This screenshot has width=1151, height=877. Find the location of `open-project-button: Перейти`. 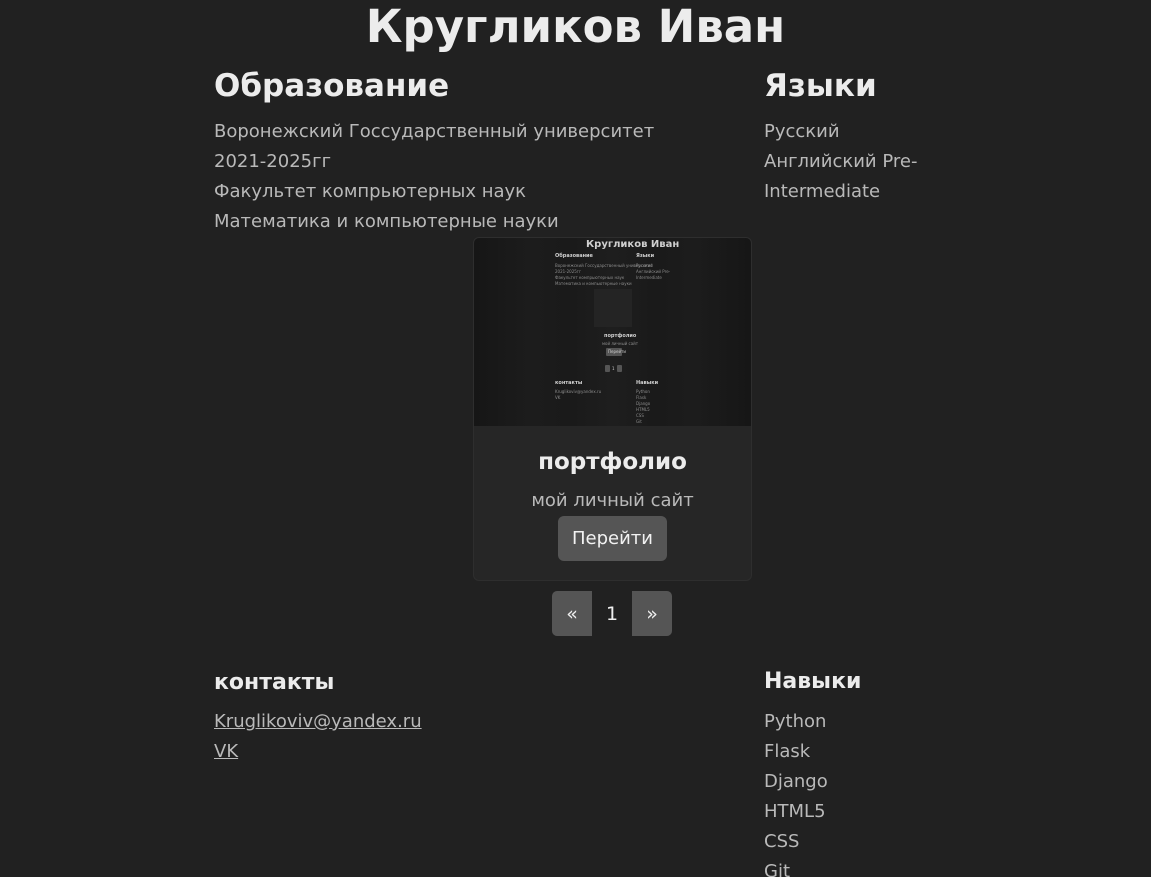

open-project-button: Перейти is located at coordinates (612, 538).